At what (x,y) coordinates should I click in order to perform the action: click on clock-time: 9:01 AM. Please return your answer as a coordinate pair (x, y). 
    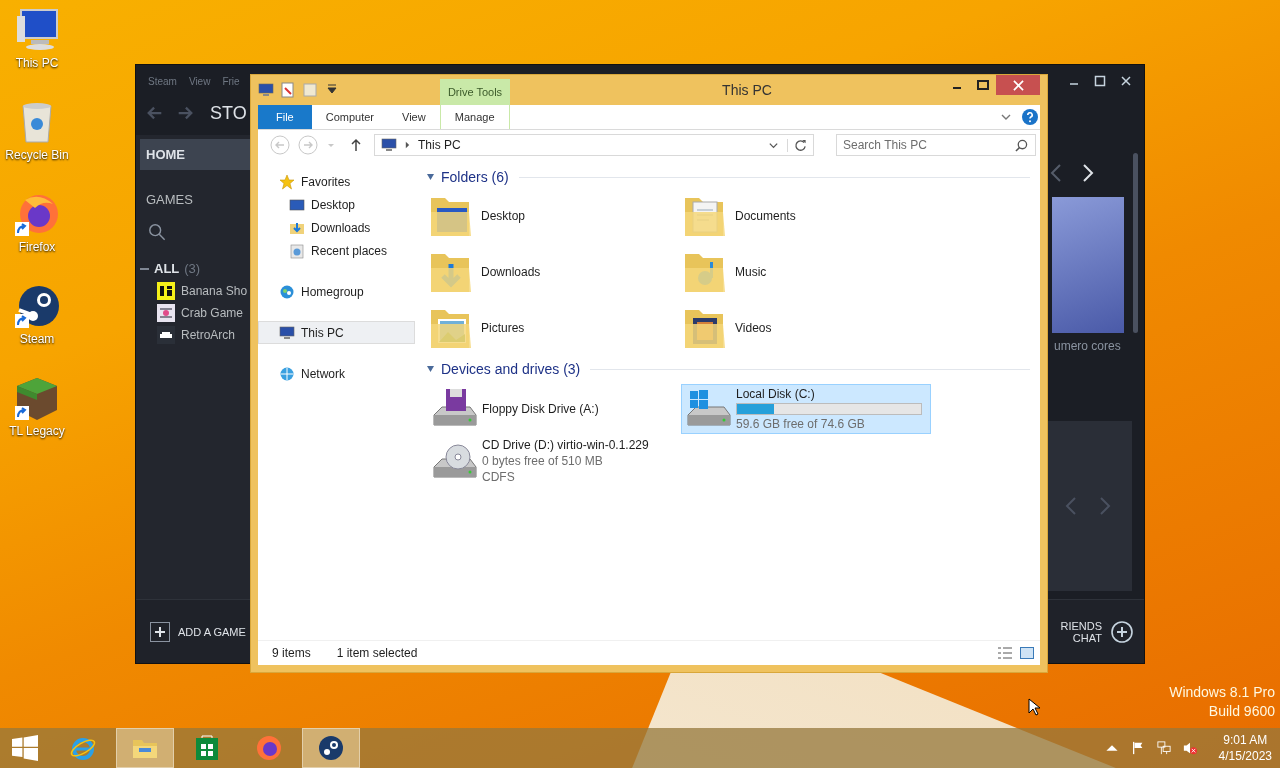
    Looking at the image, I should click on (1245, 740).